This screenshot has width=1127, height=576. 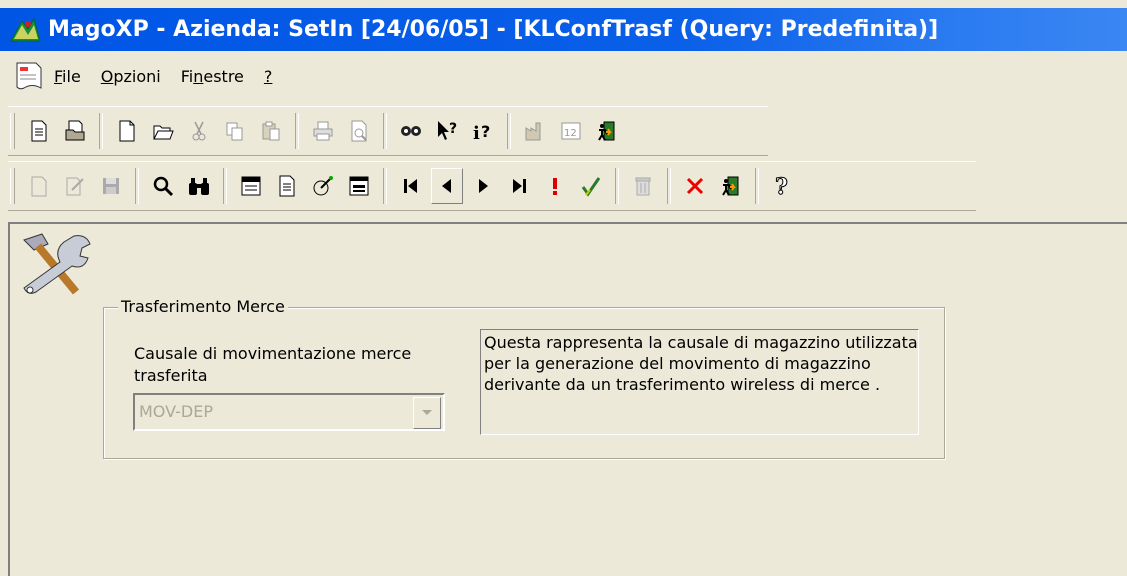 I want to click on print-icon, so click(x=323, y=131).